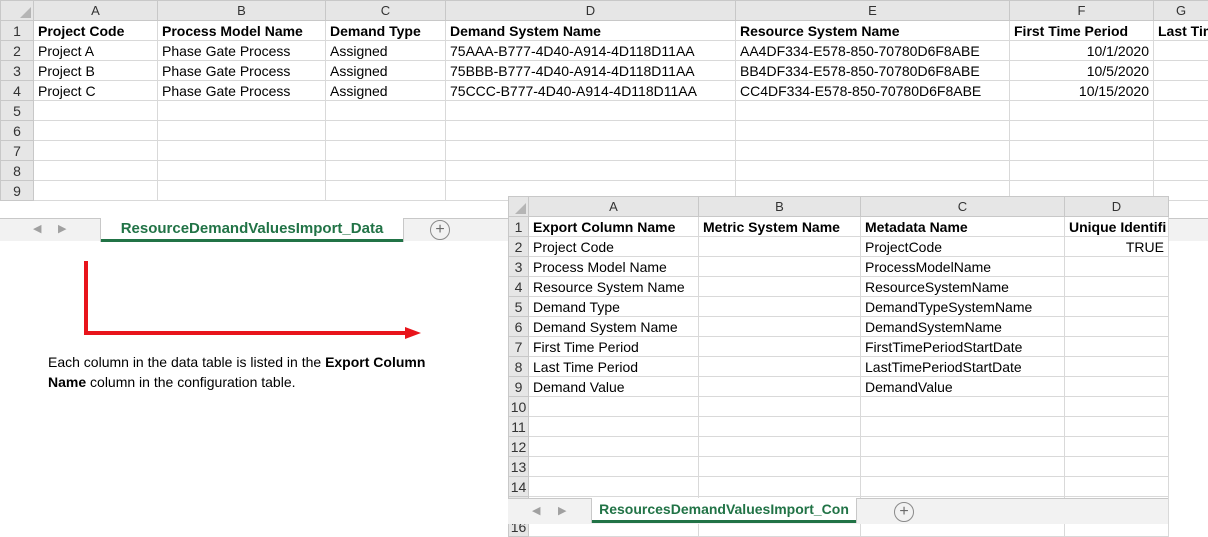 Image resolution: width=1208 pixels, height=537 pixels. Describe the element at coordinates (62, 229) in the screenshot. I see `scroll-tabs-right-icon: ▶` at that location.